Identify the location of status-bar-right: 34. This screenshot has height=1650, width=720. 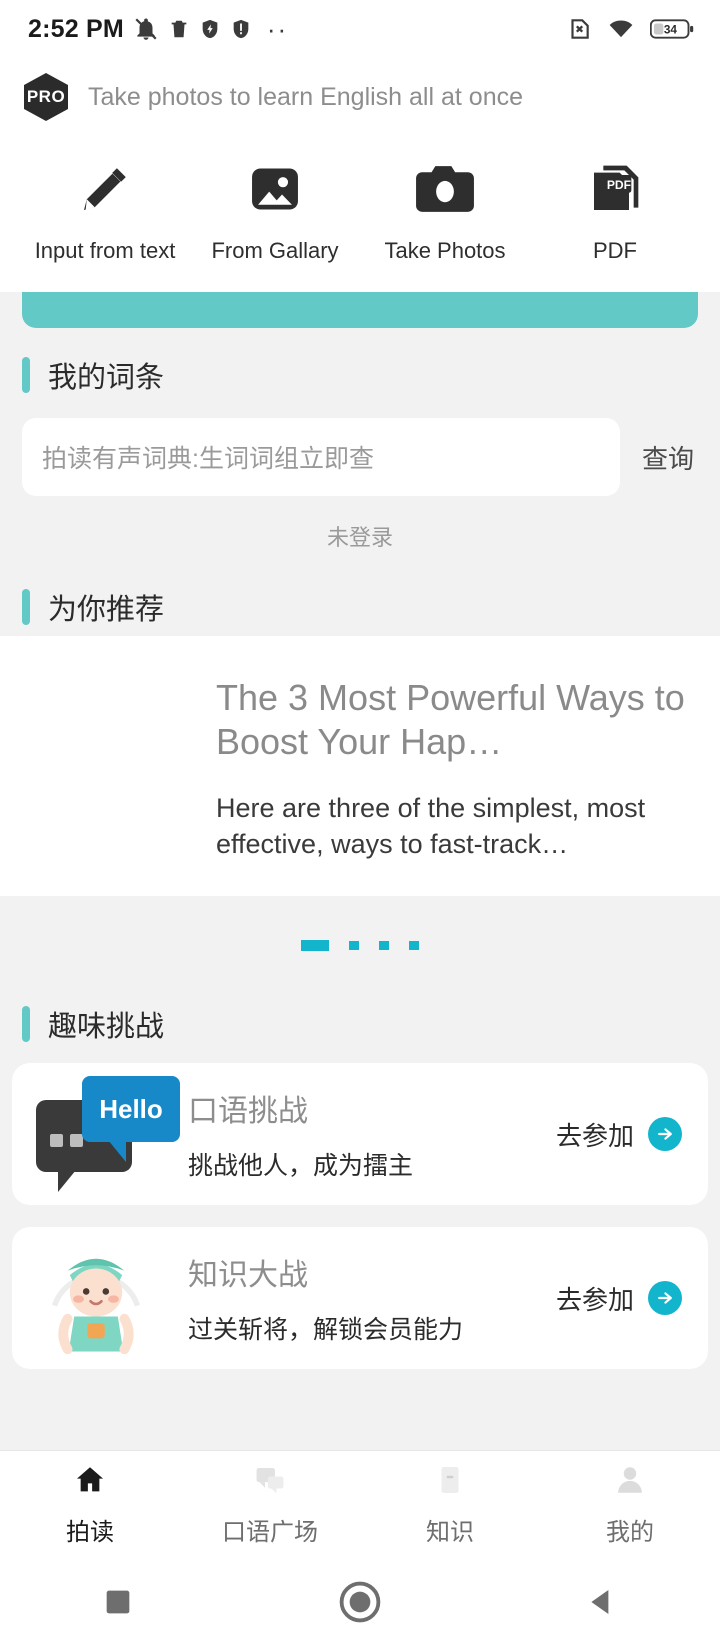
(630, 29).